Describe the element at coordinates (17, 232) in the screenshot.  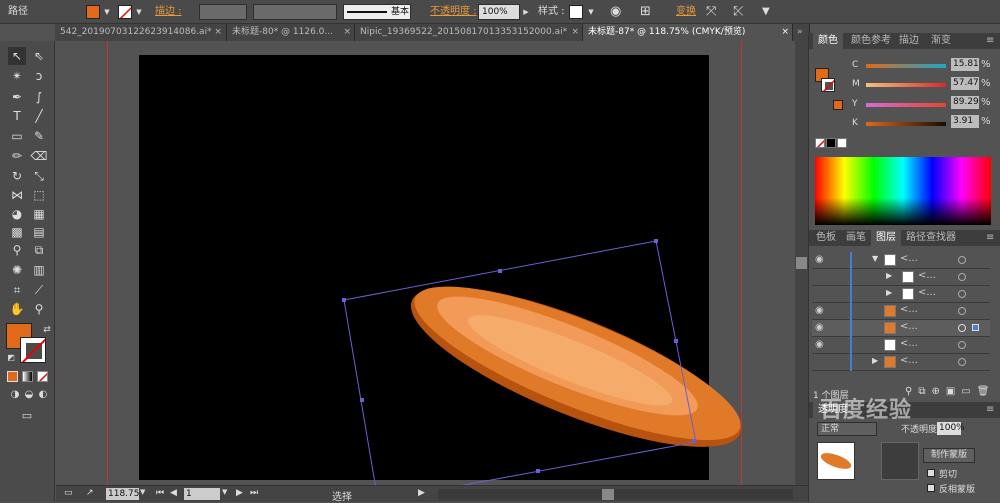
I see `mesh-tool-icon: ▩` at that location.